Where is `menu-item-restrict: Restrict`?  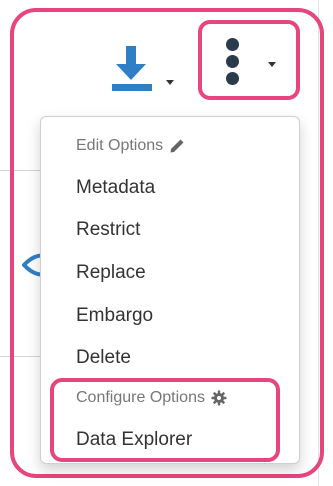
menu-item-restrict: Restrict is located at coordinates (108, 230).